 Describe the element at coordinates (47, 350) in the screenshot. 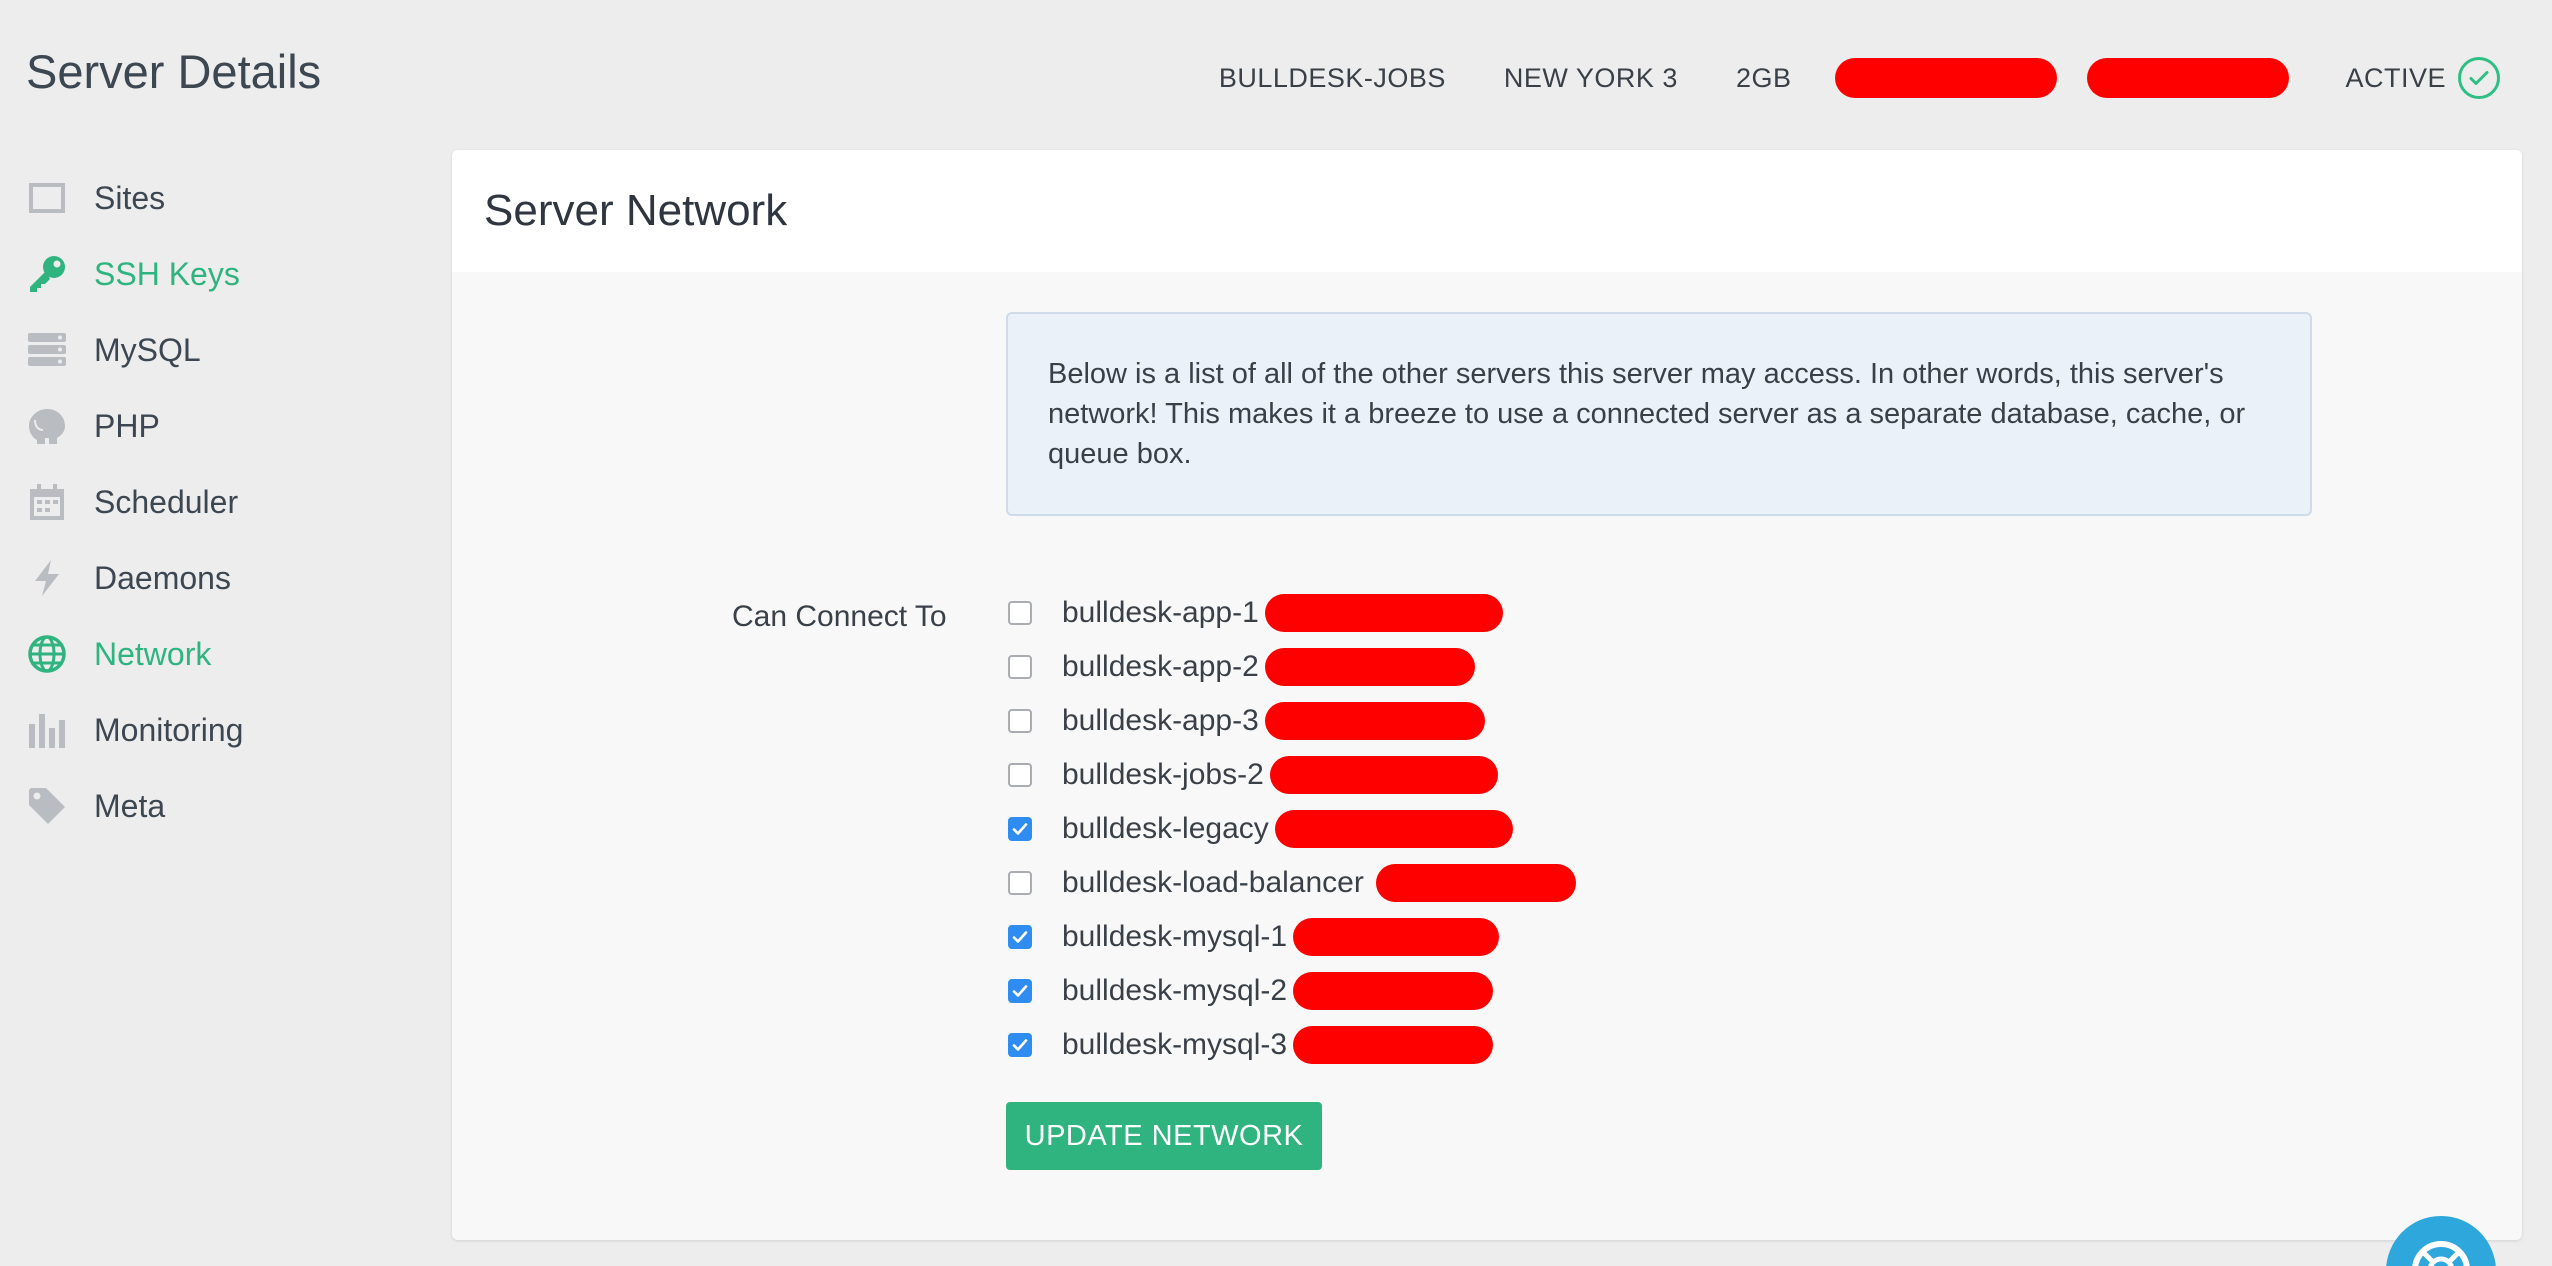

I see `server-stack-icon` at that location.